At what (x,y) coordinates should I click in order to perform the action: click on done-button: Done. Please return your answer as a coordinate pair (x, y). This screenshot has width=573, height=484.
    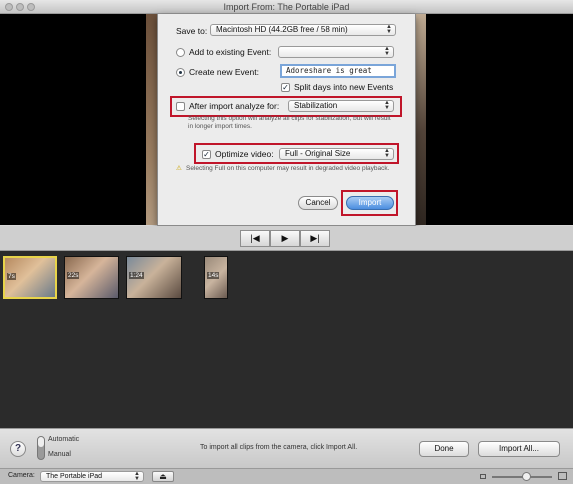
    Looking at the image, I should click on (444, 449).